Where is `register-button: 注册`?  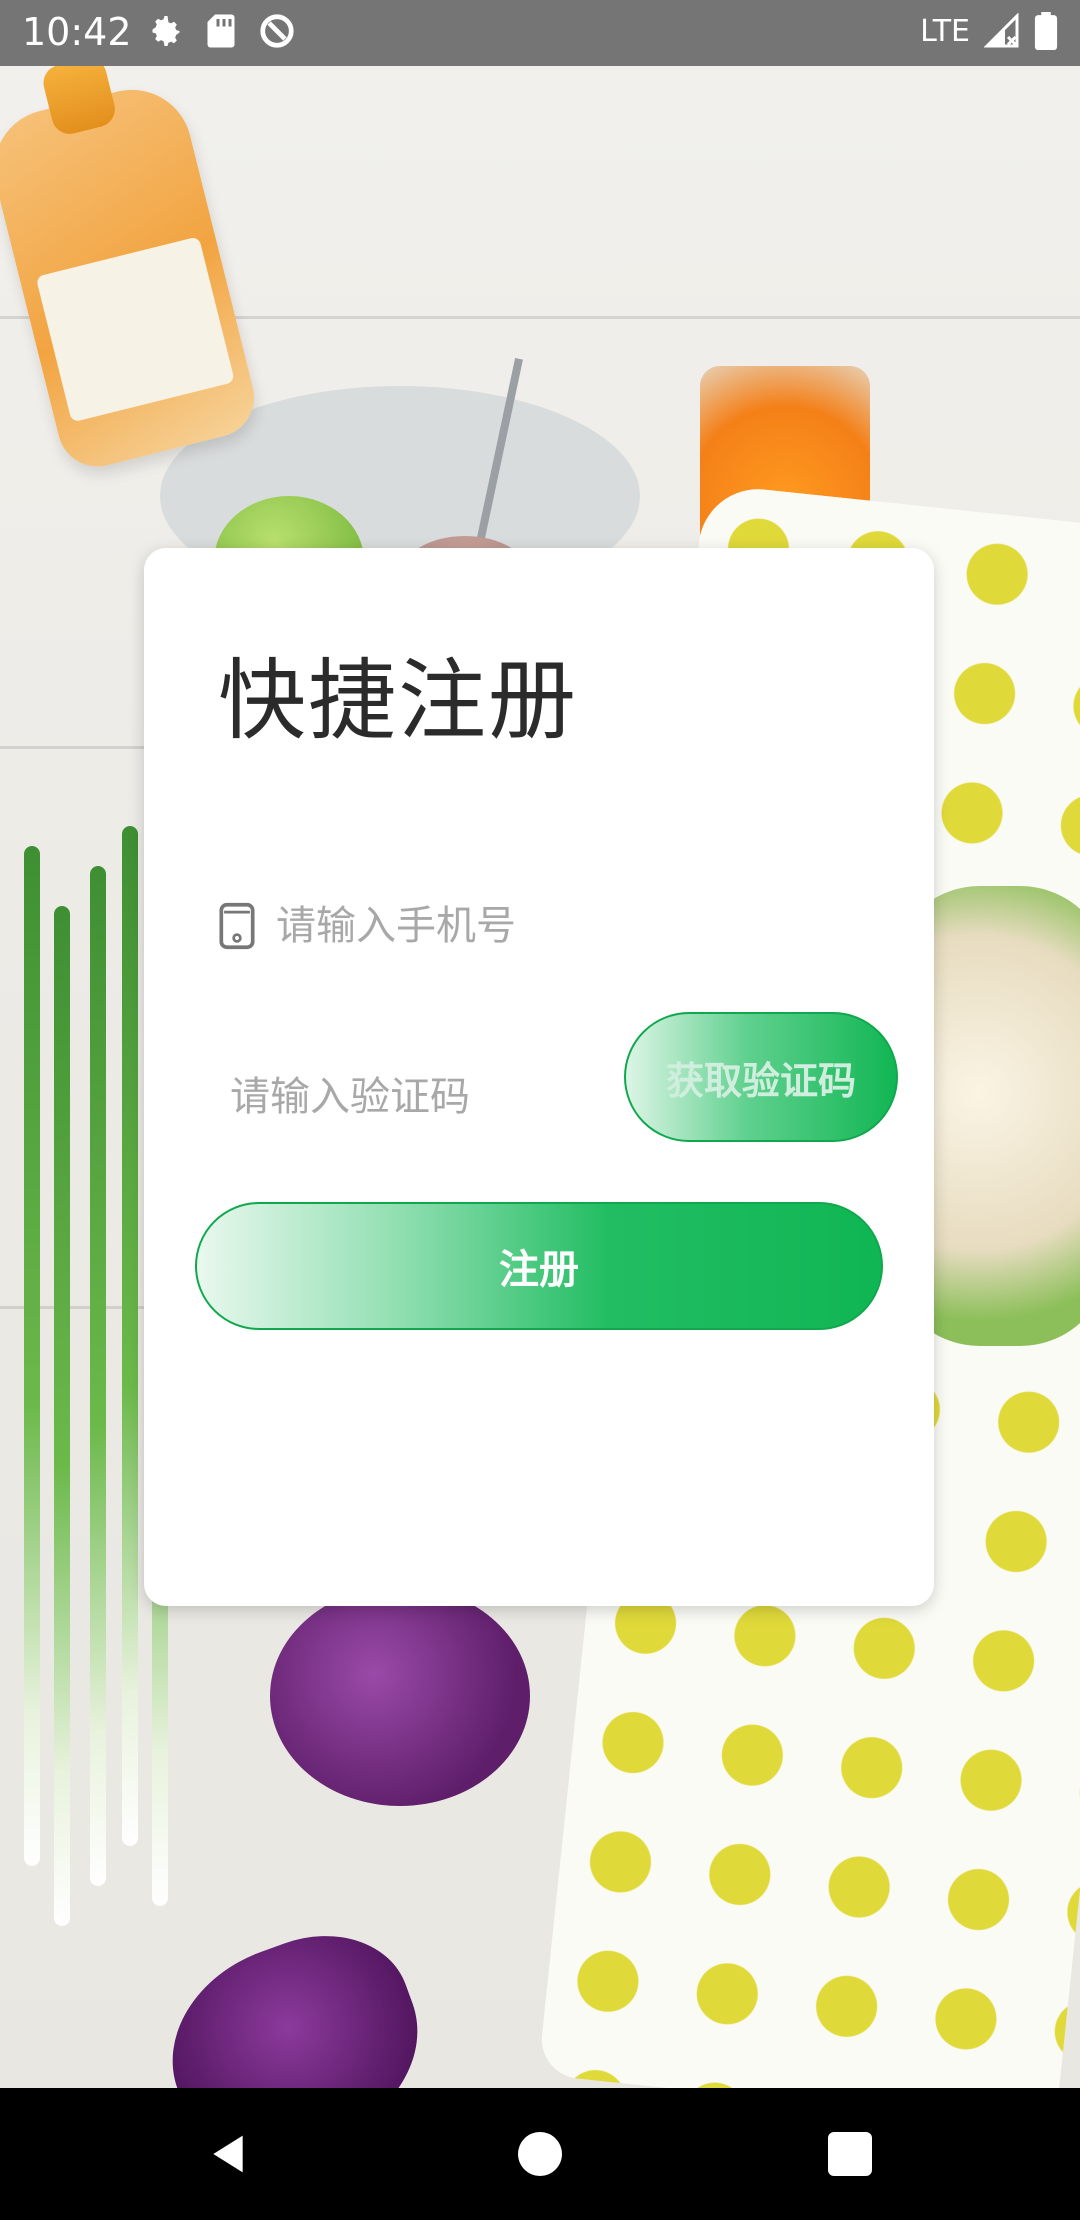
register-button: 注册 is located at coordinates (539, 1266).